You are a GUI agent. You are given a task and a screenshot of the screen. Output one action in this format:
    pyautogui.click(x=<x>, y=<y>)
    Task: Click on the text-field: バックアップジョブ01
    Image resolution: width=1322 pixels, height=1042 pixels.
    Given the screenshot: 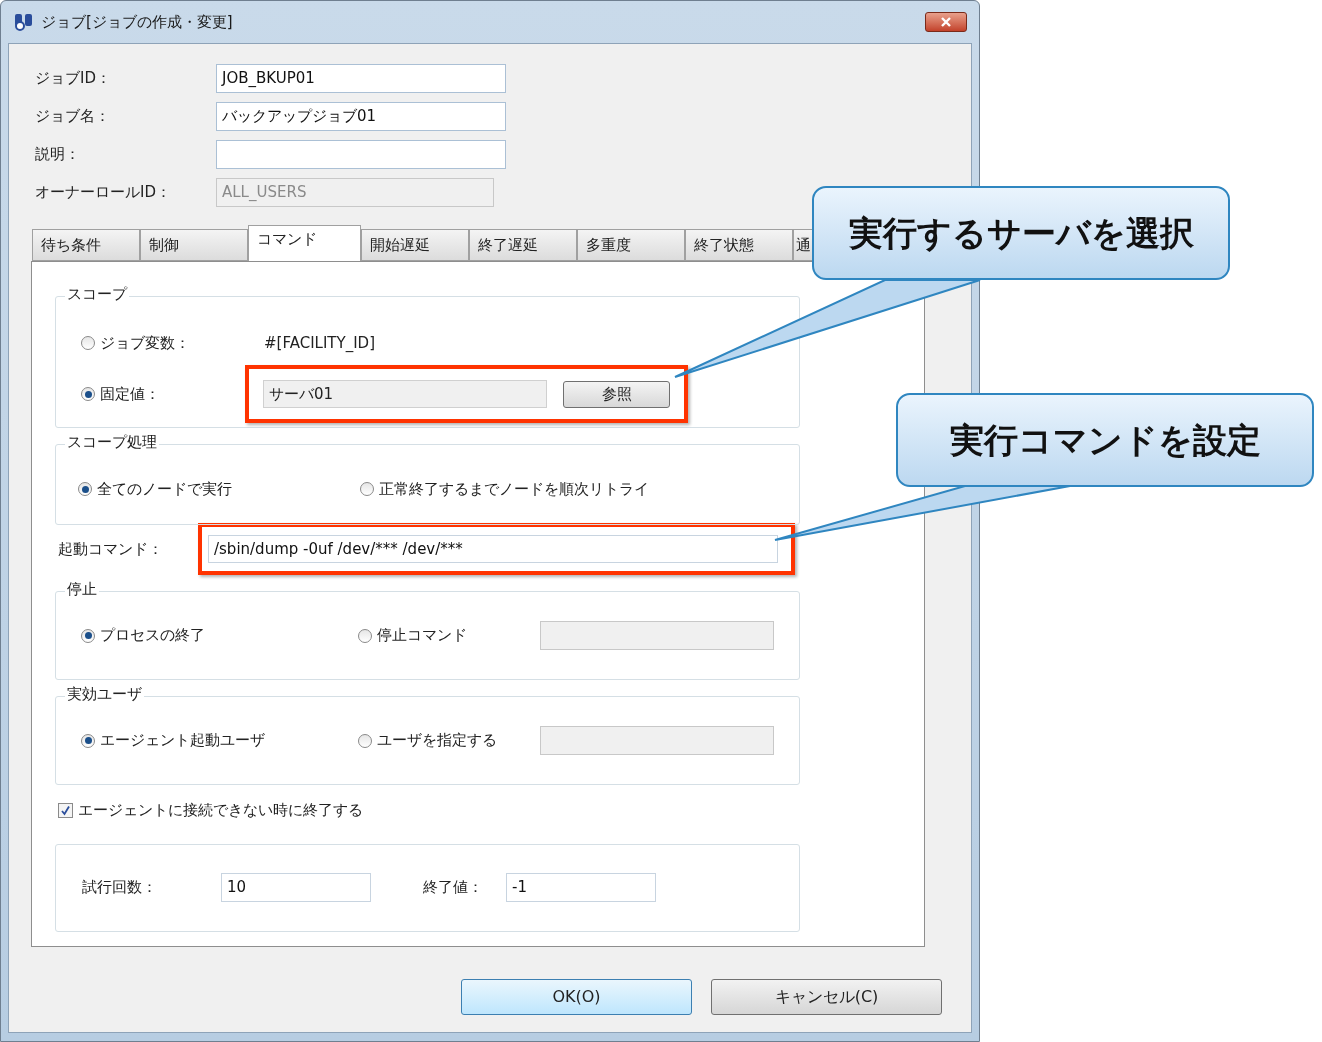 What is the action you would take?
    pyautogui.click(x=361, y=116)
    